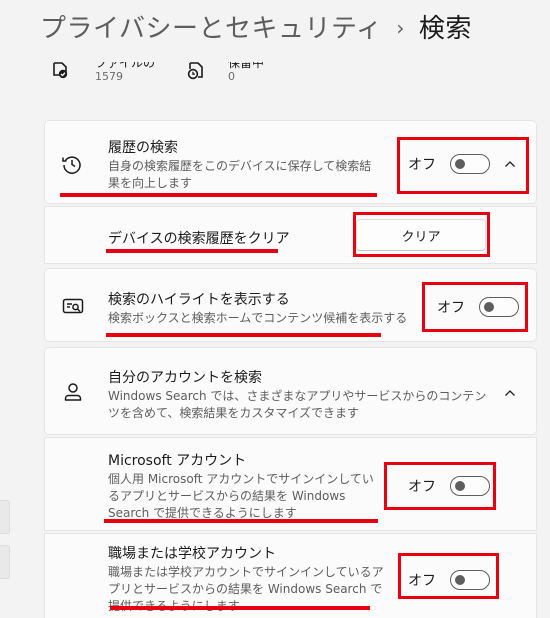  I want to click on pending-value: 0, so click(231, 76).